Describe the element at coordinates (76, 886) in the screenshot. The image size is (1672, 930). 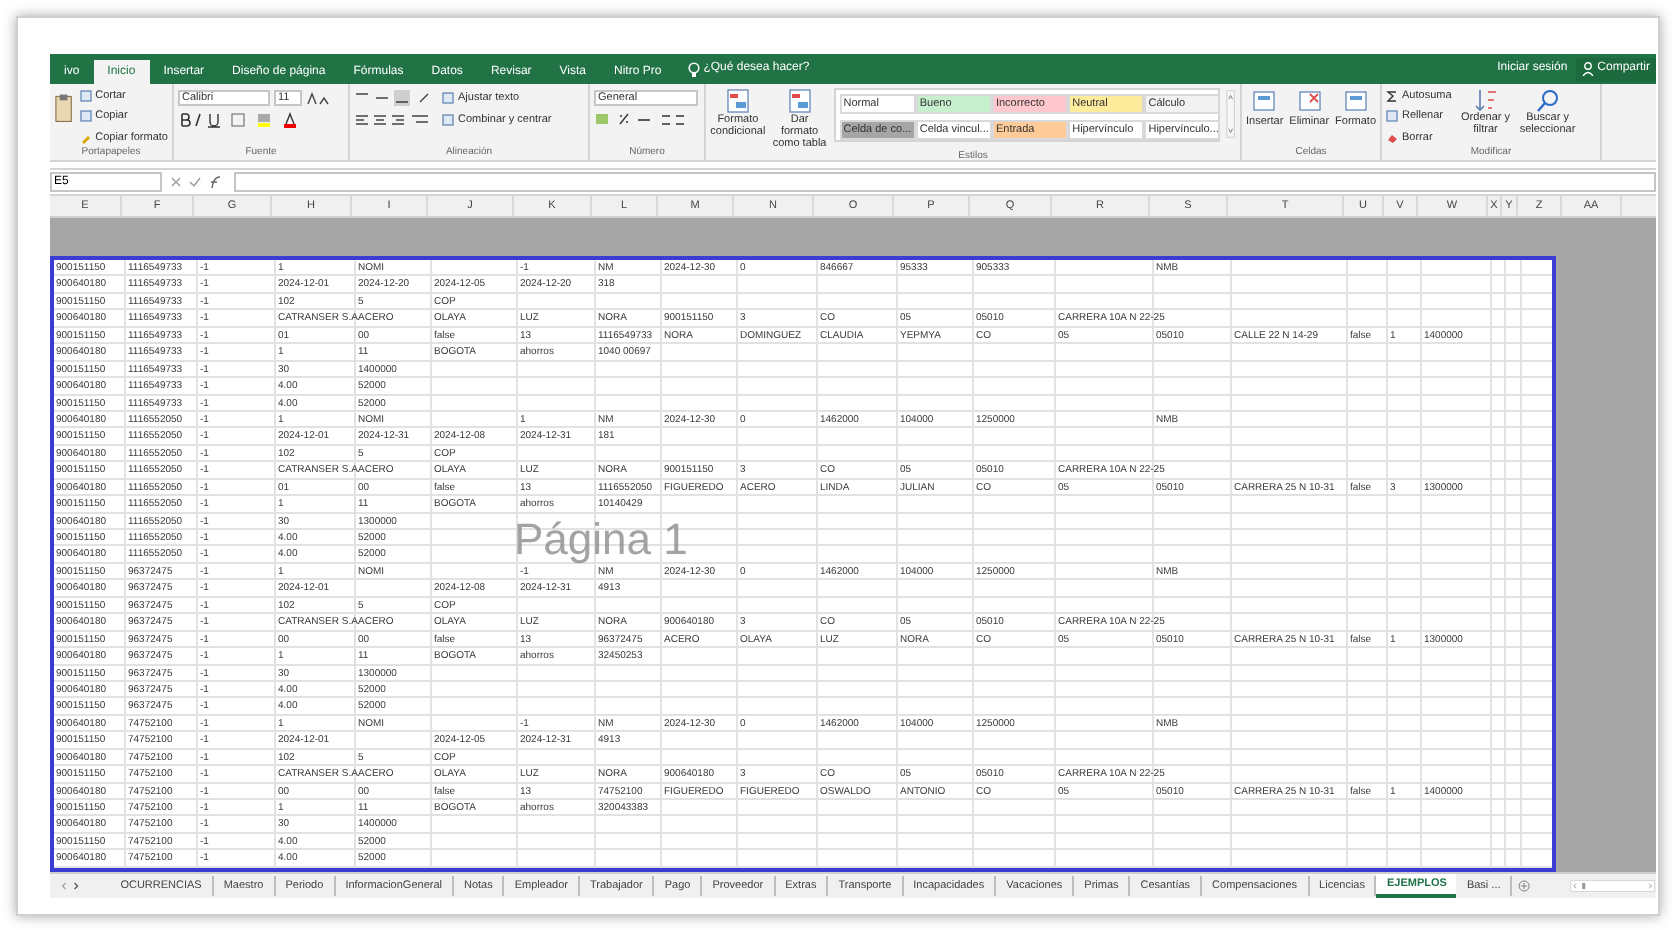
I see `scroll-tabs-right-icon` at that location.